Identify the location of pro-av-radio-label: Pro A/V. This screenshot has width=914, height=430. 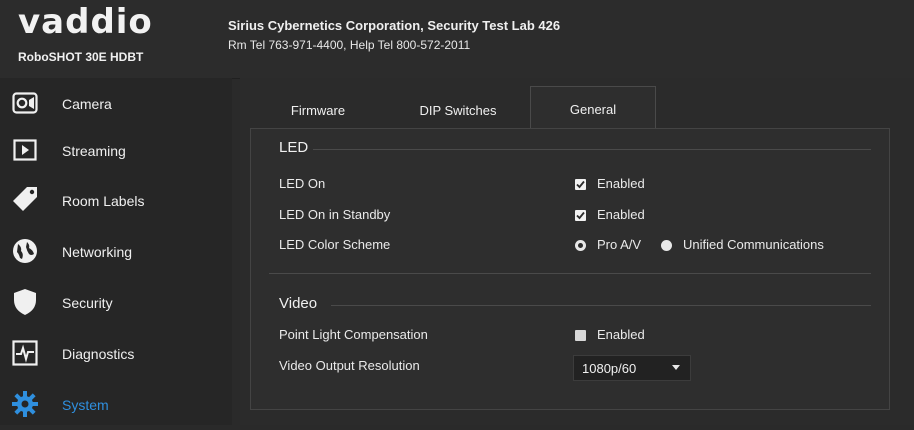
(619, 244).